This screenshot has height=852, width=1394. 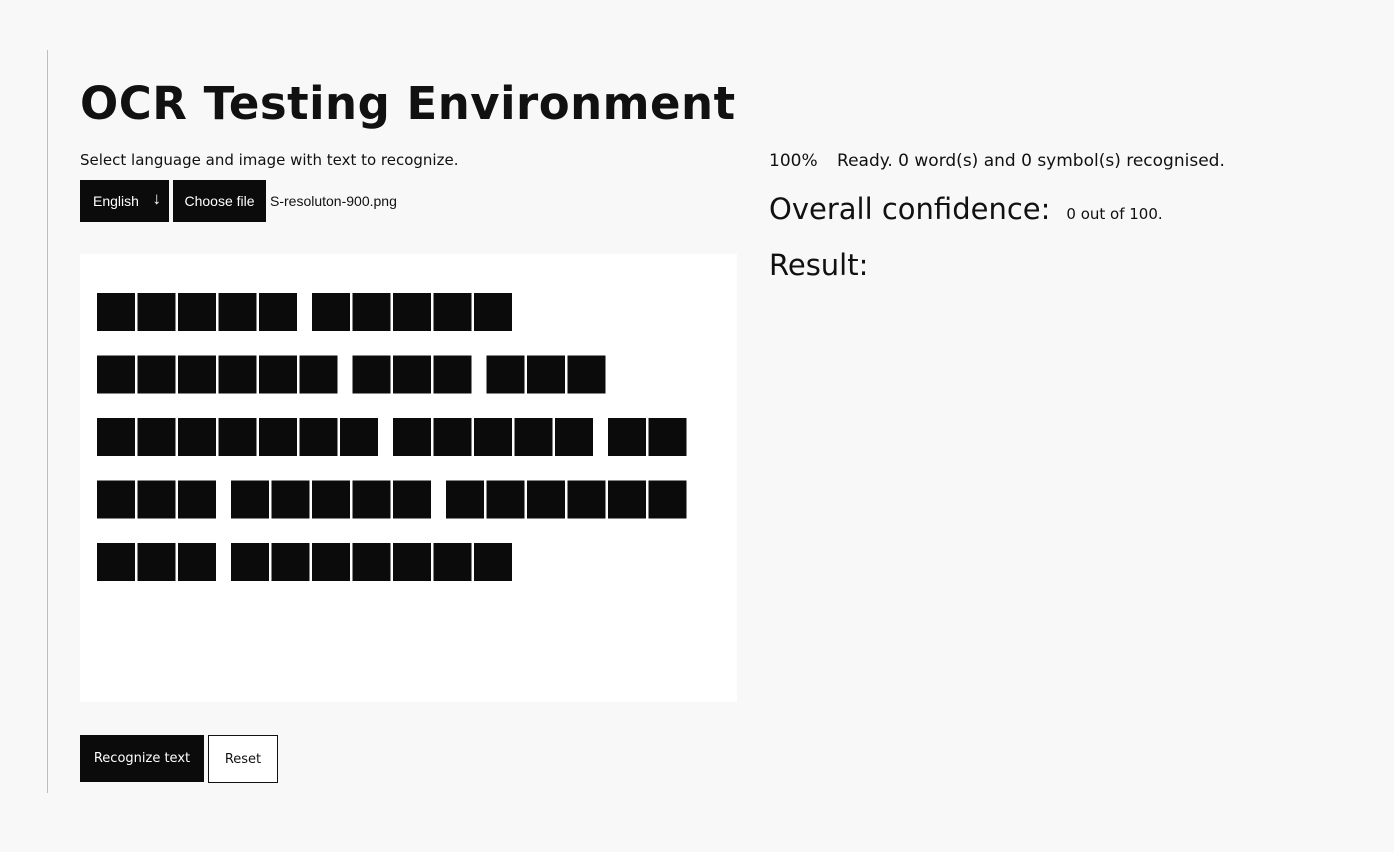 I want to click on confidence-row: Overall confidence: 0 out of 100., so click(x=966, y=209).